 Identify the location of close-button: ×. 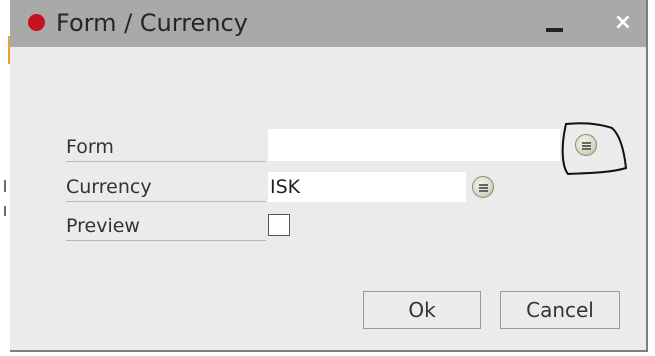
(623, 23).